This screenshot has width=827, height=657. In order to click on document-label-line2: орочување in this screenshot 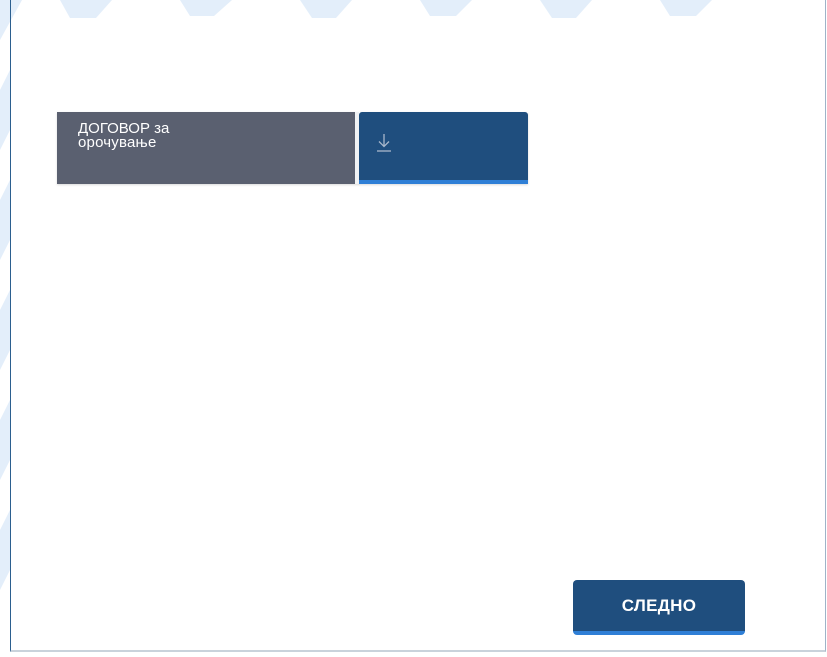, I will do `click(117, 142)`.